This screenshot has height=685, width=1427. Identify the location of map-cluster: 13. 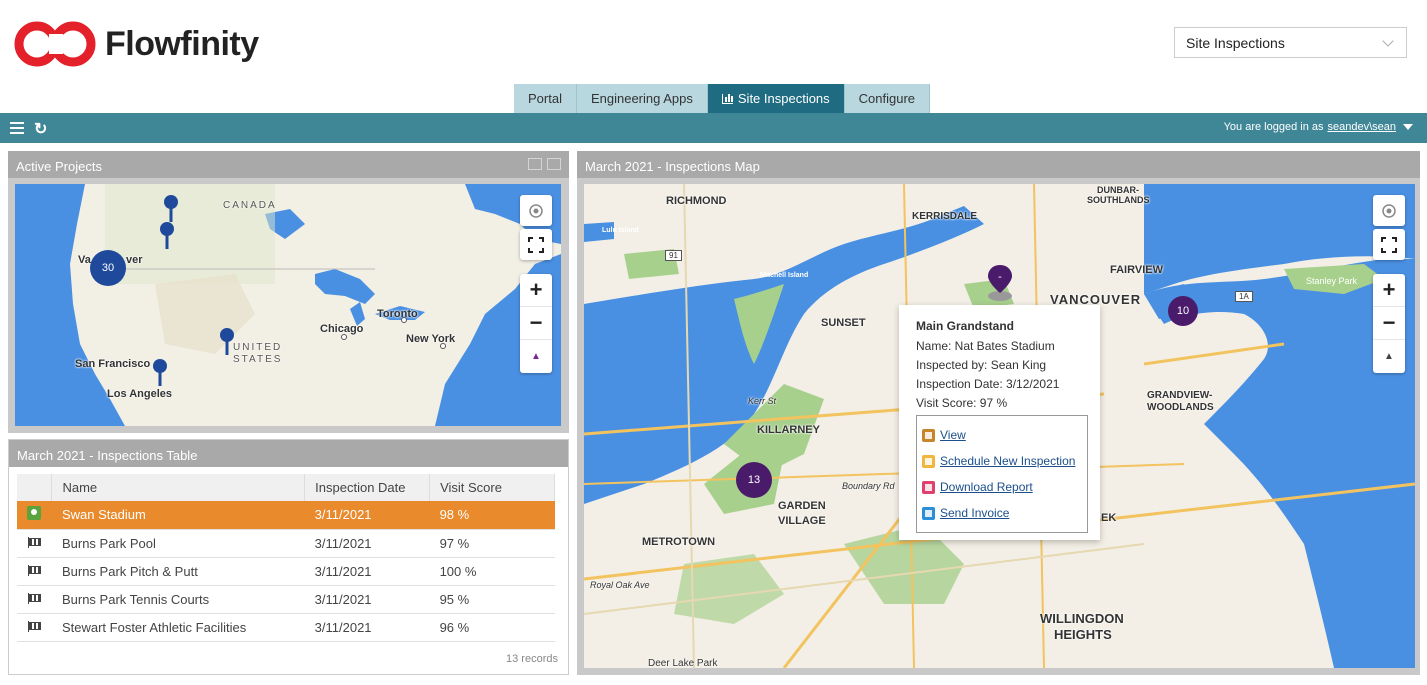
(754, 480).